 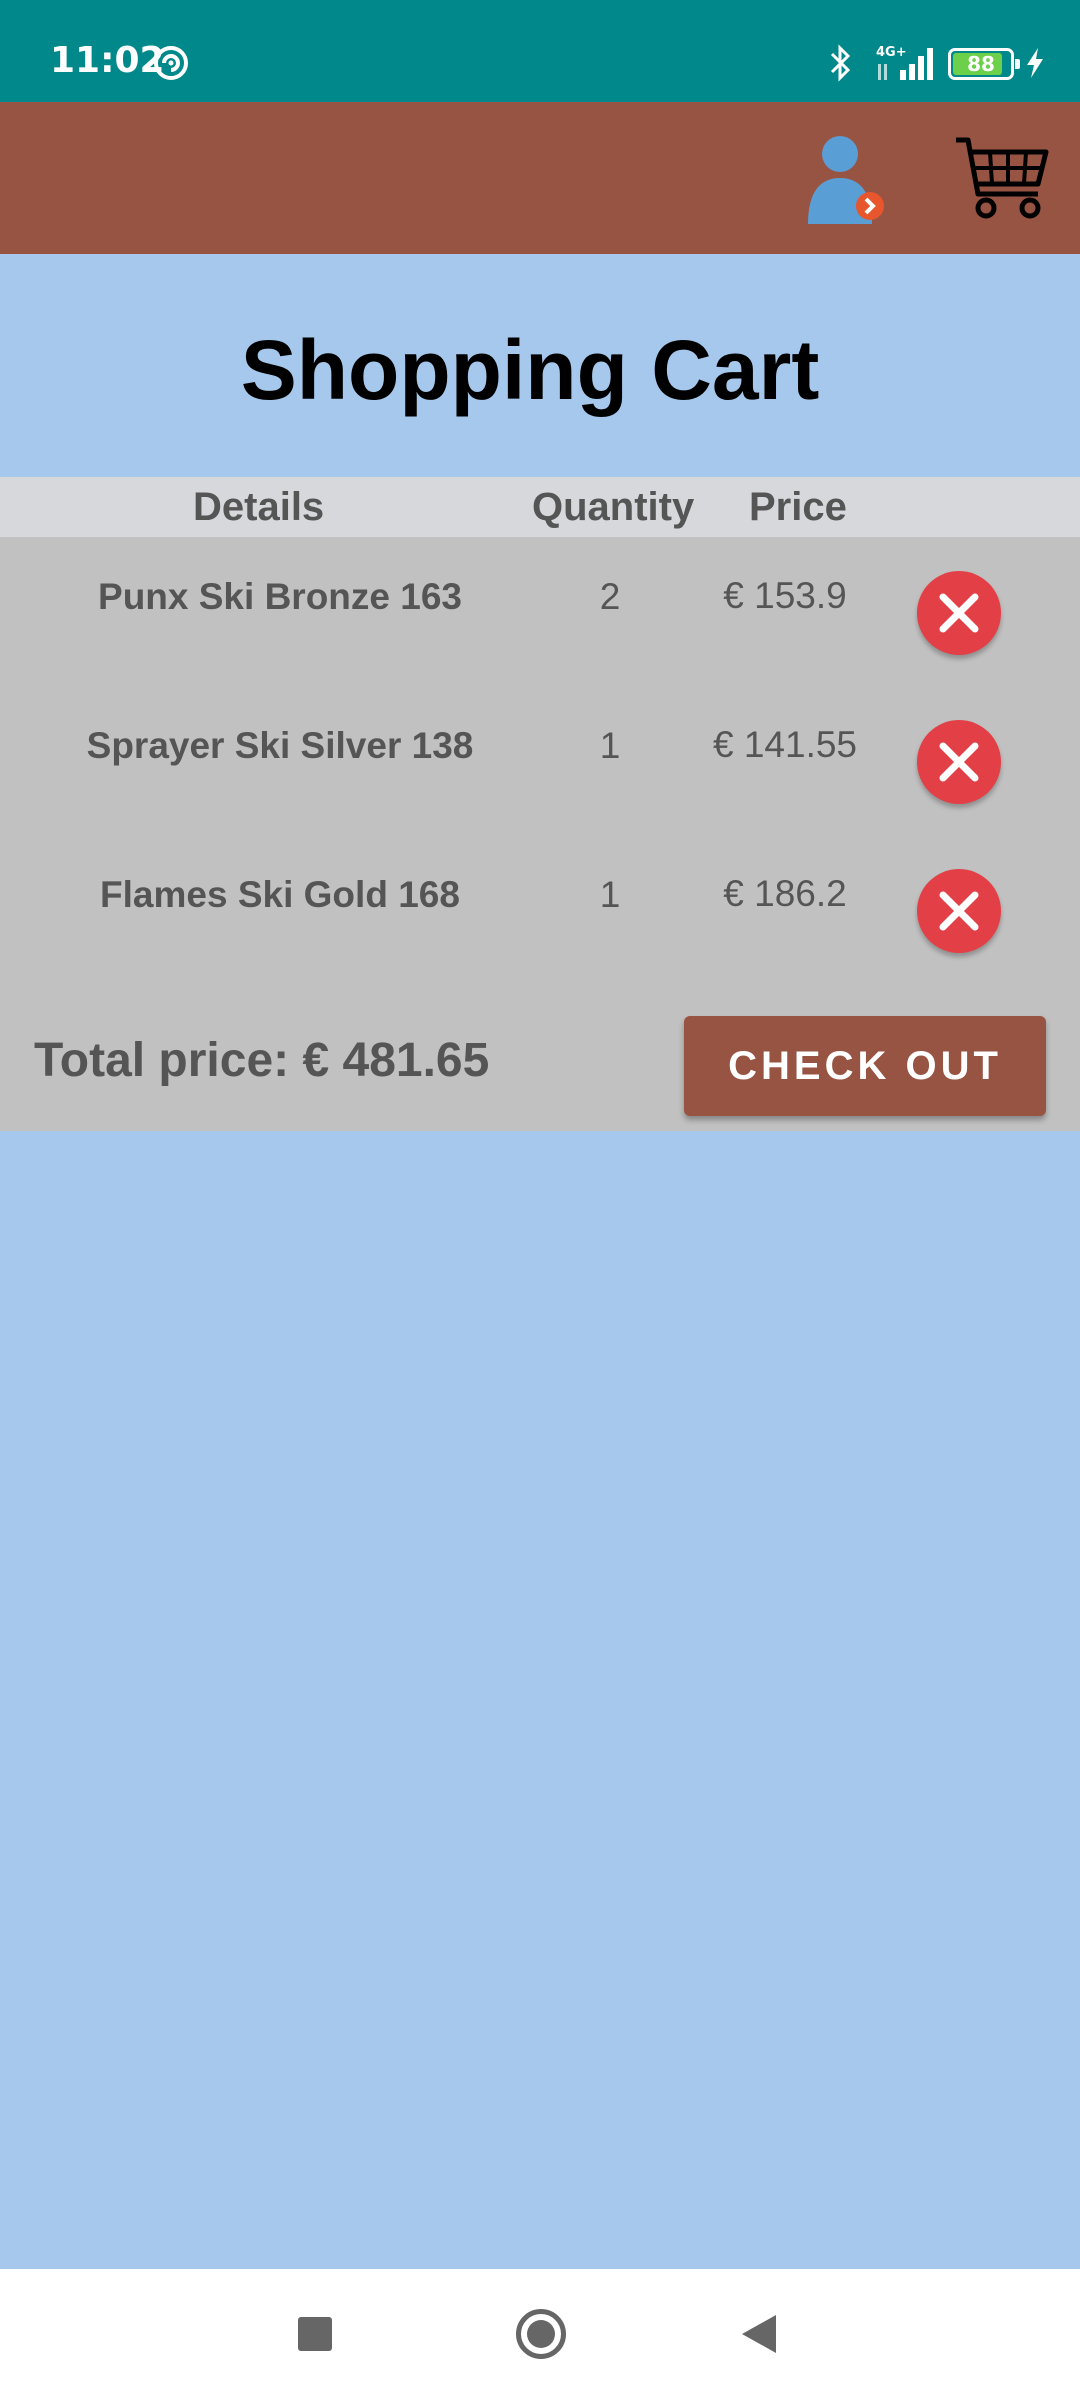 I want to click on status-time: 11:02, so click(x=107, y=60).